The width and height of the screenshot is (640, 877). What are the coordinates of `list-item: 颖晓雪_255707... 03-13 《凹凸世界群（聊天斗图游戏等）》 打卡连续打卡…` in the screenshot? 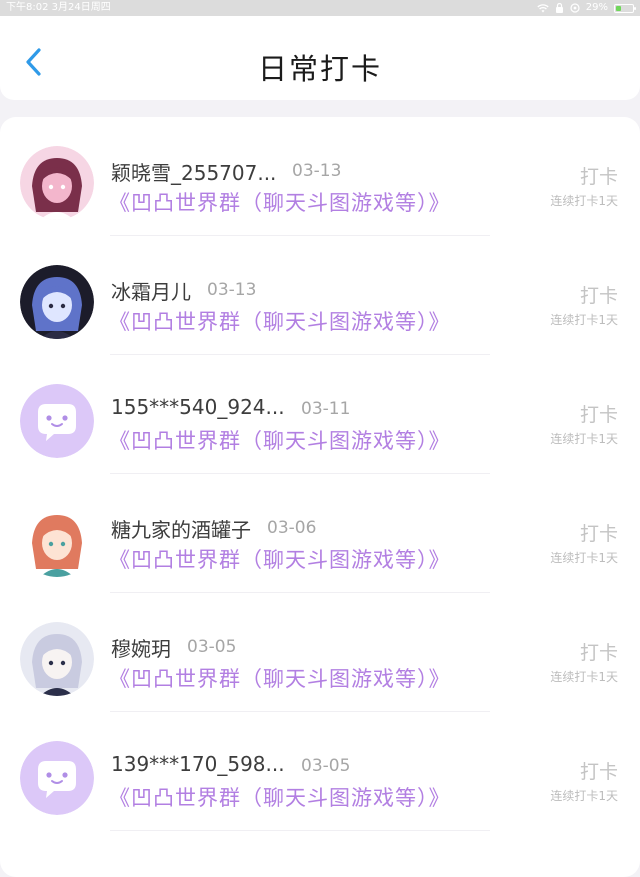 It's located at (320, 176).